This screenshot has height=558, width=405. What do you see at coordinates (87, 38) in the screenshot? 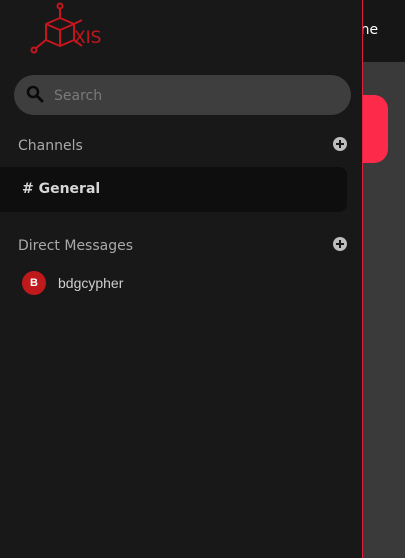
I see `logo-text: XIS` at bounding box center [87, 38].